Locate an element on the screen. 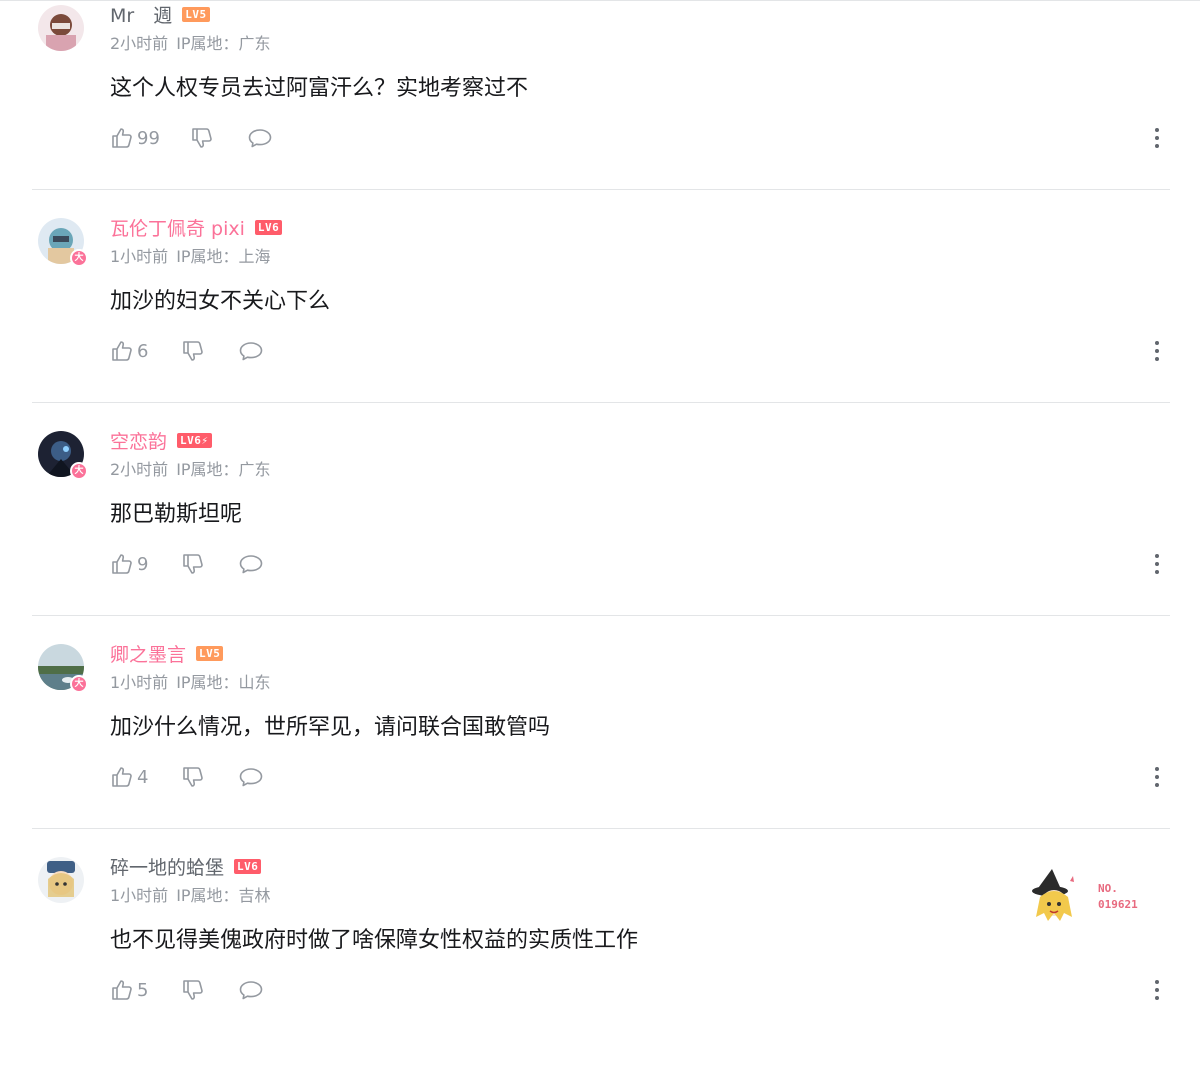 This screenshot has height=1065, width=1200. comment-actions: 4 is located at coordinates (187, 777).